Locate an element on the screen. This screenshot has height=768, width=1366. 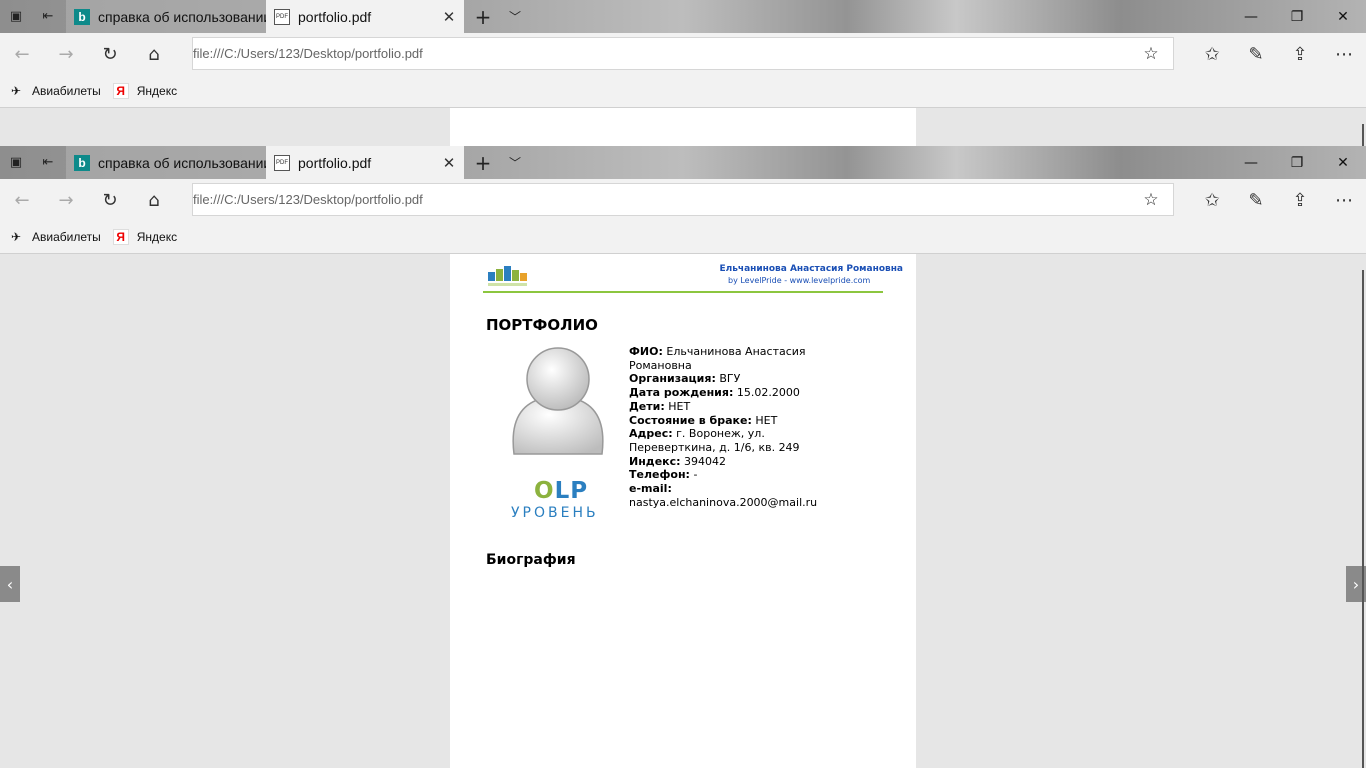
field-label: Индекс: is located at coordinates (655, 461).